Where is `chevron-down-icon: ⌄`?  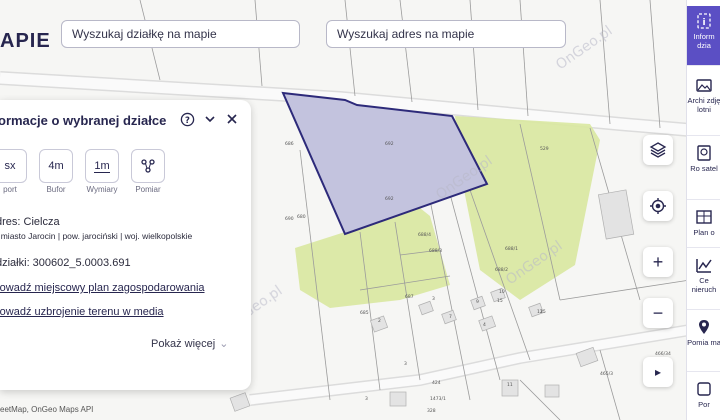 chevron-down-icon: ⌄ is located at coordinates (224, 344).